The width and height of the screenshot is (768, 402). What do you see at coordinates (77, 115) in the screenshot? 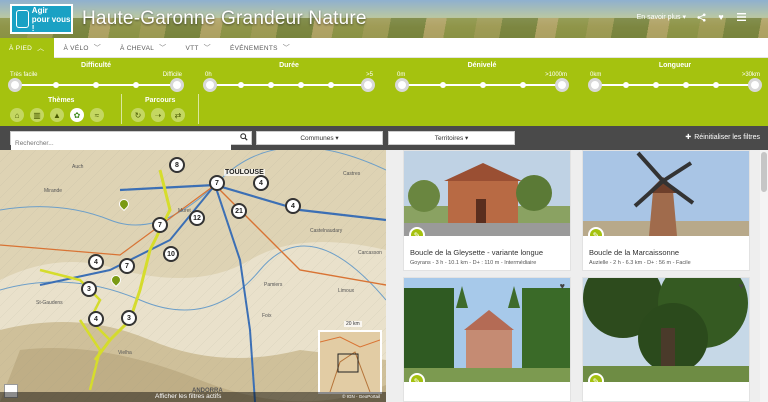
I see `theme-nature-icon: ✿` at bounding box center [77, 115].